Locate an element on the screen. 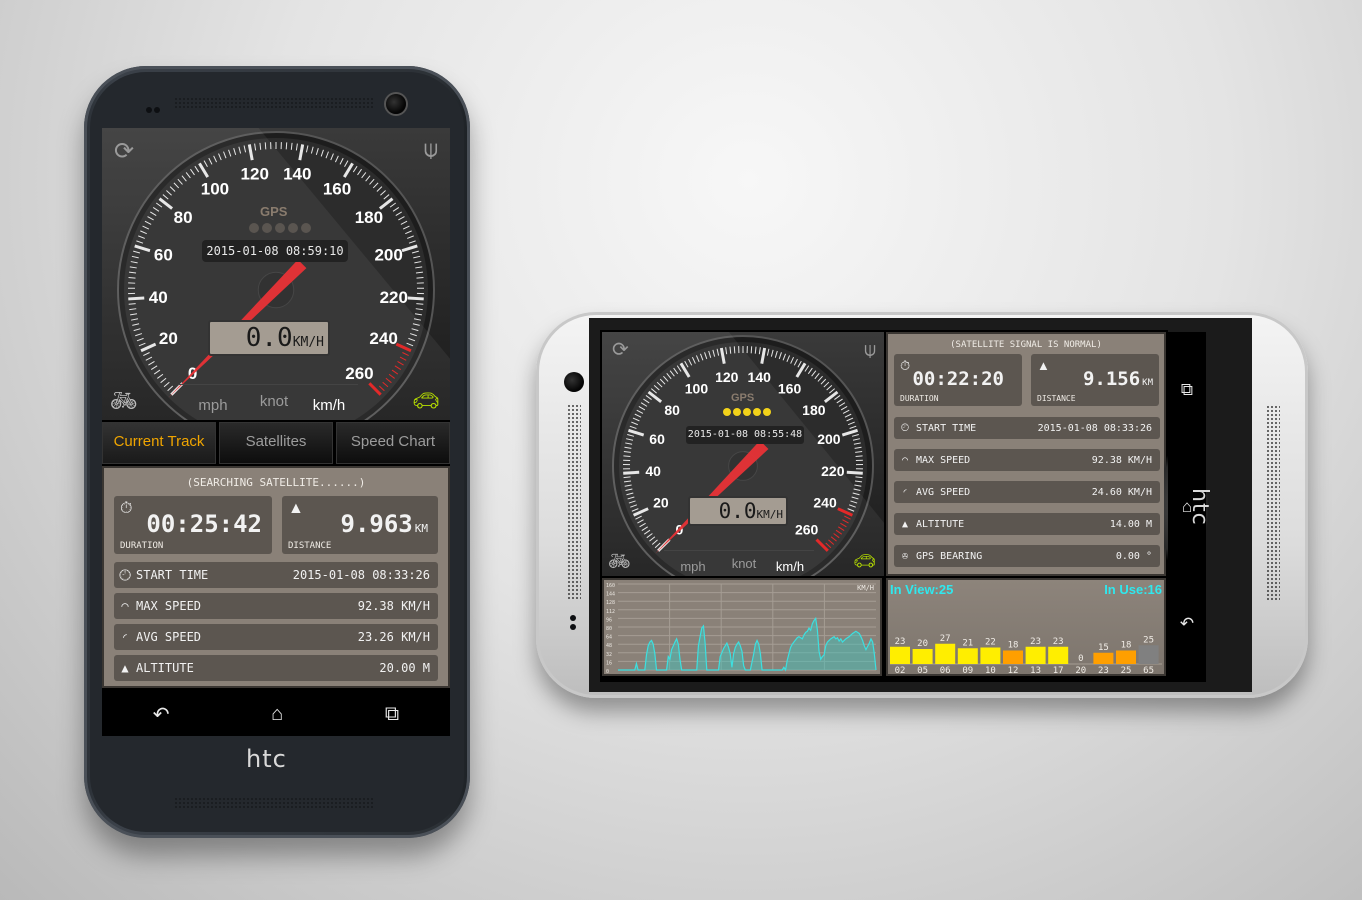 This screenshot has width=1362, height=900. tab-current-track: Current Track is located at coordinates (159, 443).